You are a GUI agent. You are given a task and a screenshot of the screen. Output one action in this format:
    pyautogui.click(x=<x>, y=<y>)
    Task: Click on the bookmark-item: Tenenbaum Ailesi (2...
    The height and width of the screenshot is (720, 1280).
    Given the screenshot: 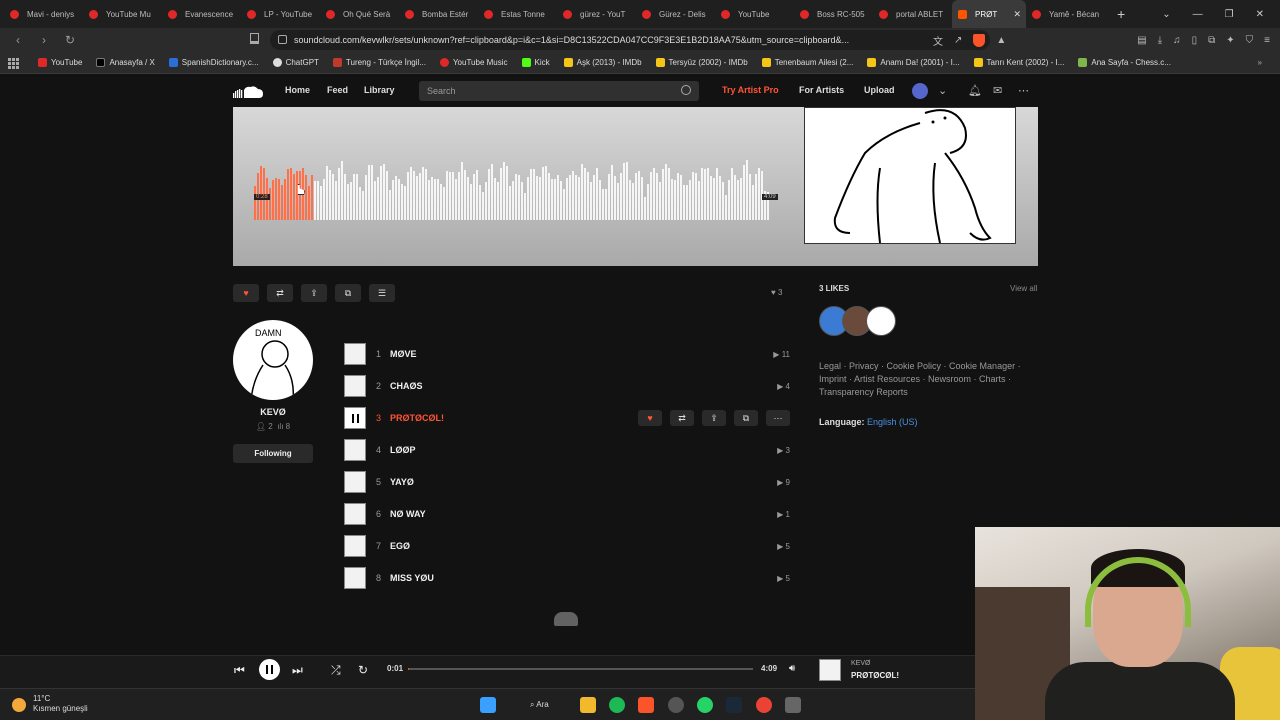 What is the action you would take?
    pyautogui.click(x=807, y=62)
    